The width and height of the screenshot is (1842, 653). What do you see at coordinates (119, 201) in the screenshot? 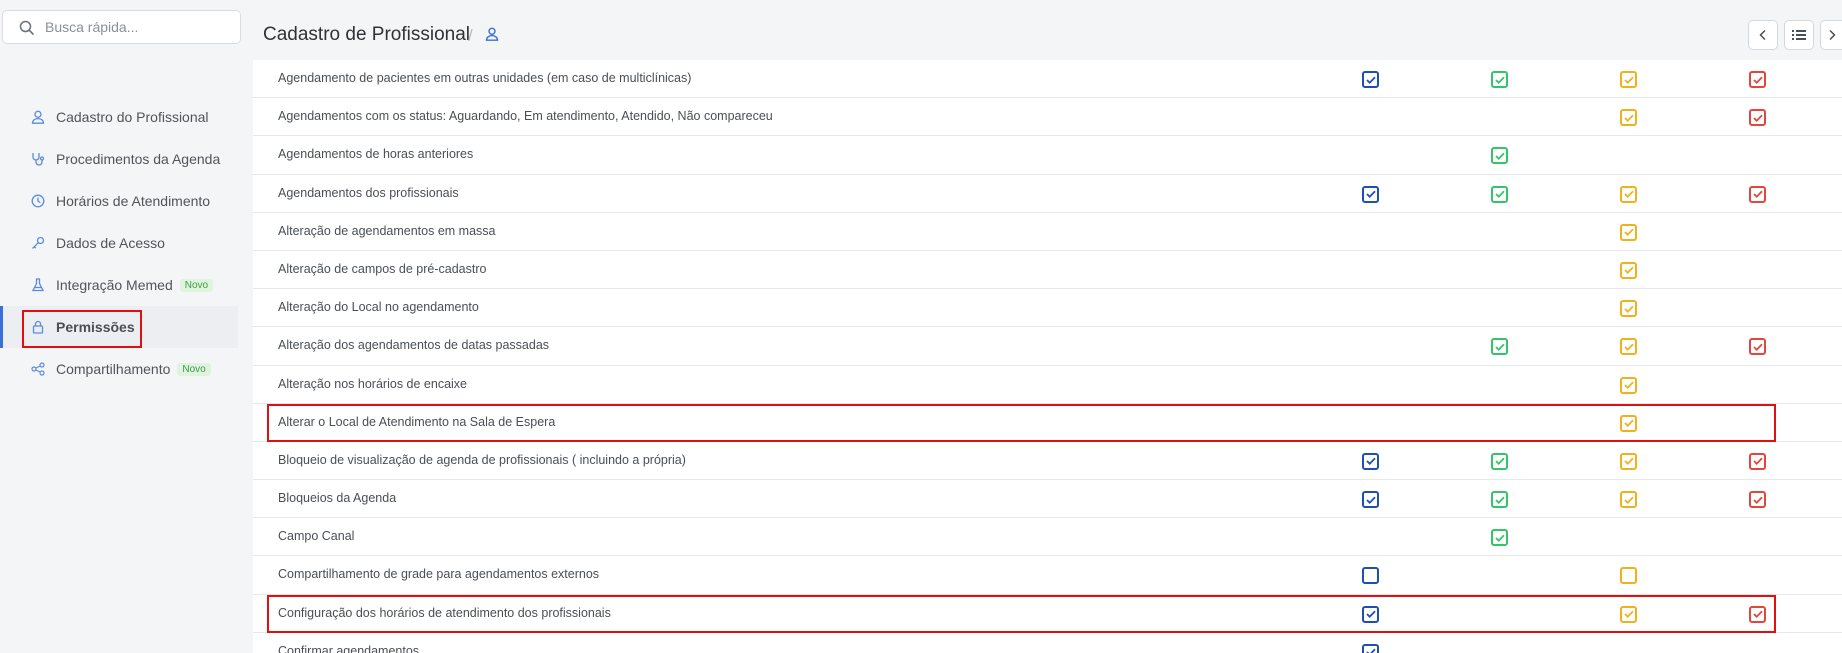
I see `sidebar-item-horarios-de-atendimento: Horários de Atendimento` at bounding box center [119, 201].